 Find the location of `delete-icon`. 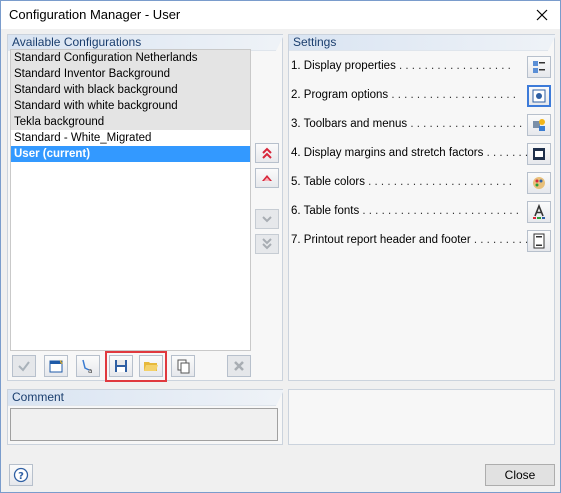

delete-icon is located at coordinates (239, 366).